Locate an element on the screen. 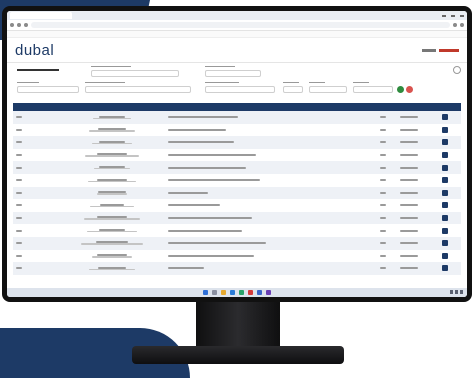  reload-icon is located at coordinates (26, 25).